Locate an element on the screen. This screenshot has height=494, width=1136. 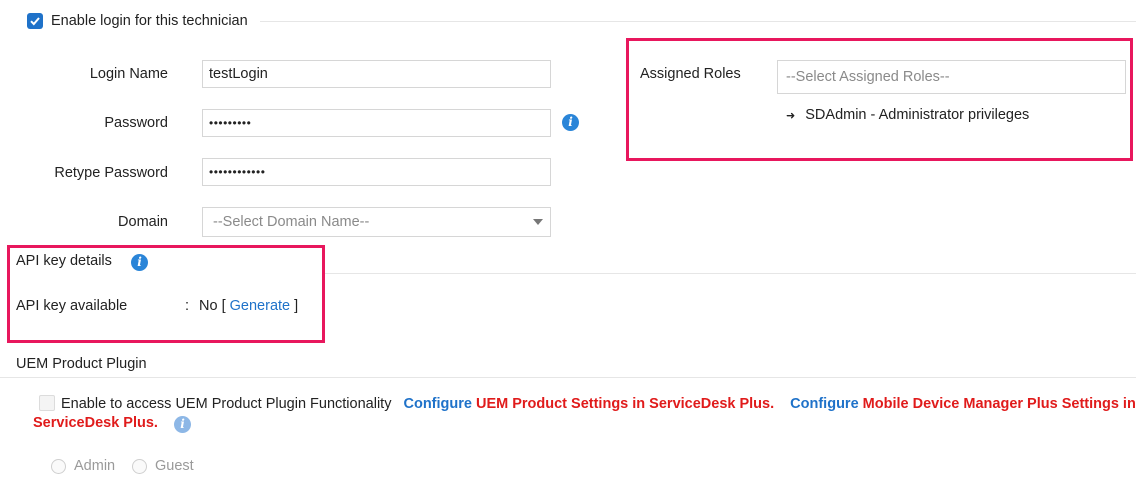
assigned-roles-select: --Select Assigned Roles-- is located at coordinates (951, 77).